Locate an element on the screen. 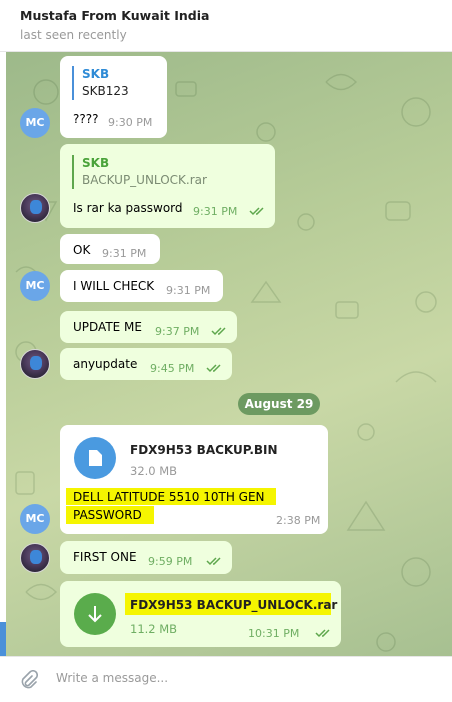 The height and width of the screenshot is (702, 452). chat-status: last seen recently is located at coordinates (73, 35).